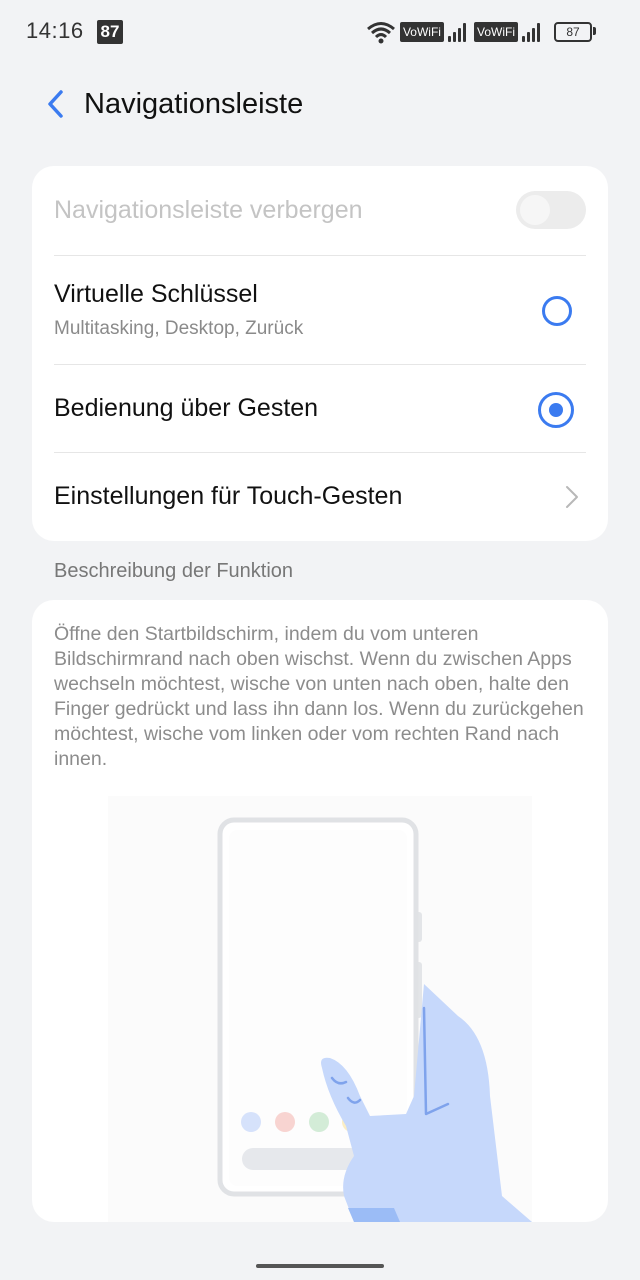 The width and height of the screenshot is (640, 1280). Describe the element at coordinates (194, 104) in the screenshot. I see `page-title: Navigationsleiste` at that location.